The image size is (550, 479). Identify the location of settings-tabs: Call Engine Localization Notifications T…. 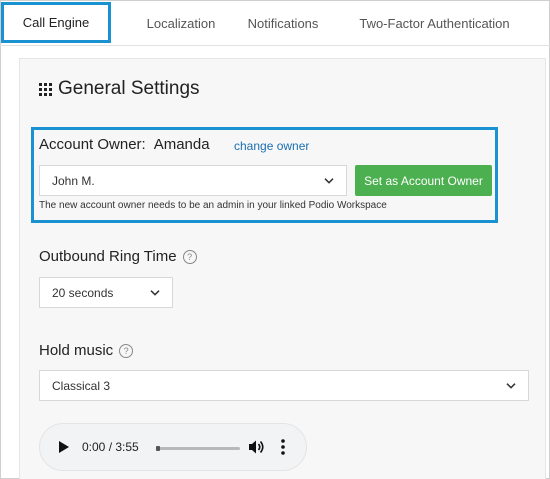
(275, 23).